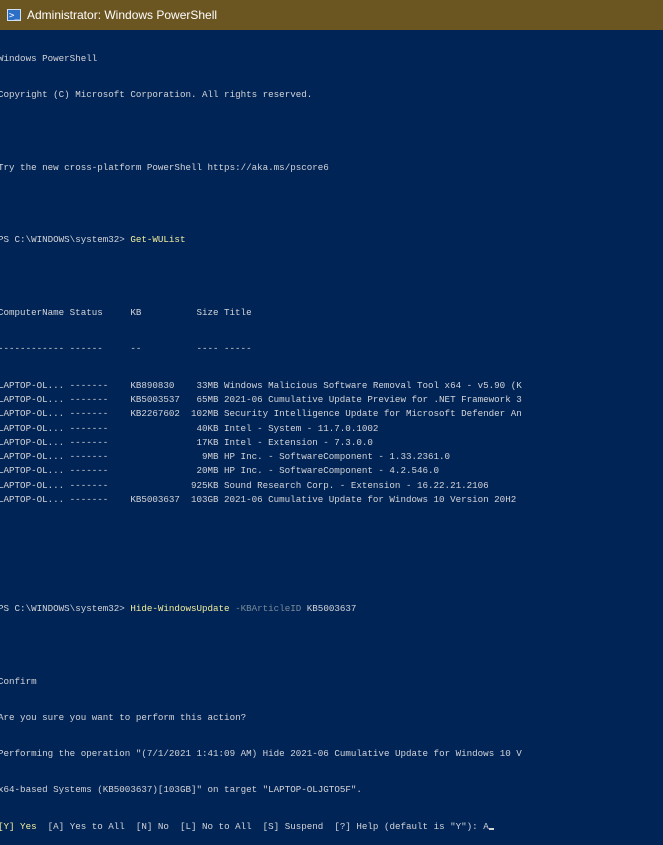  I want to click on command: Get-WUList, so click(158, 240).